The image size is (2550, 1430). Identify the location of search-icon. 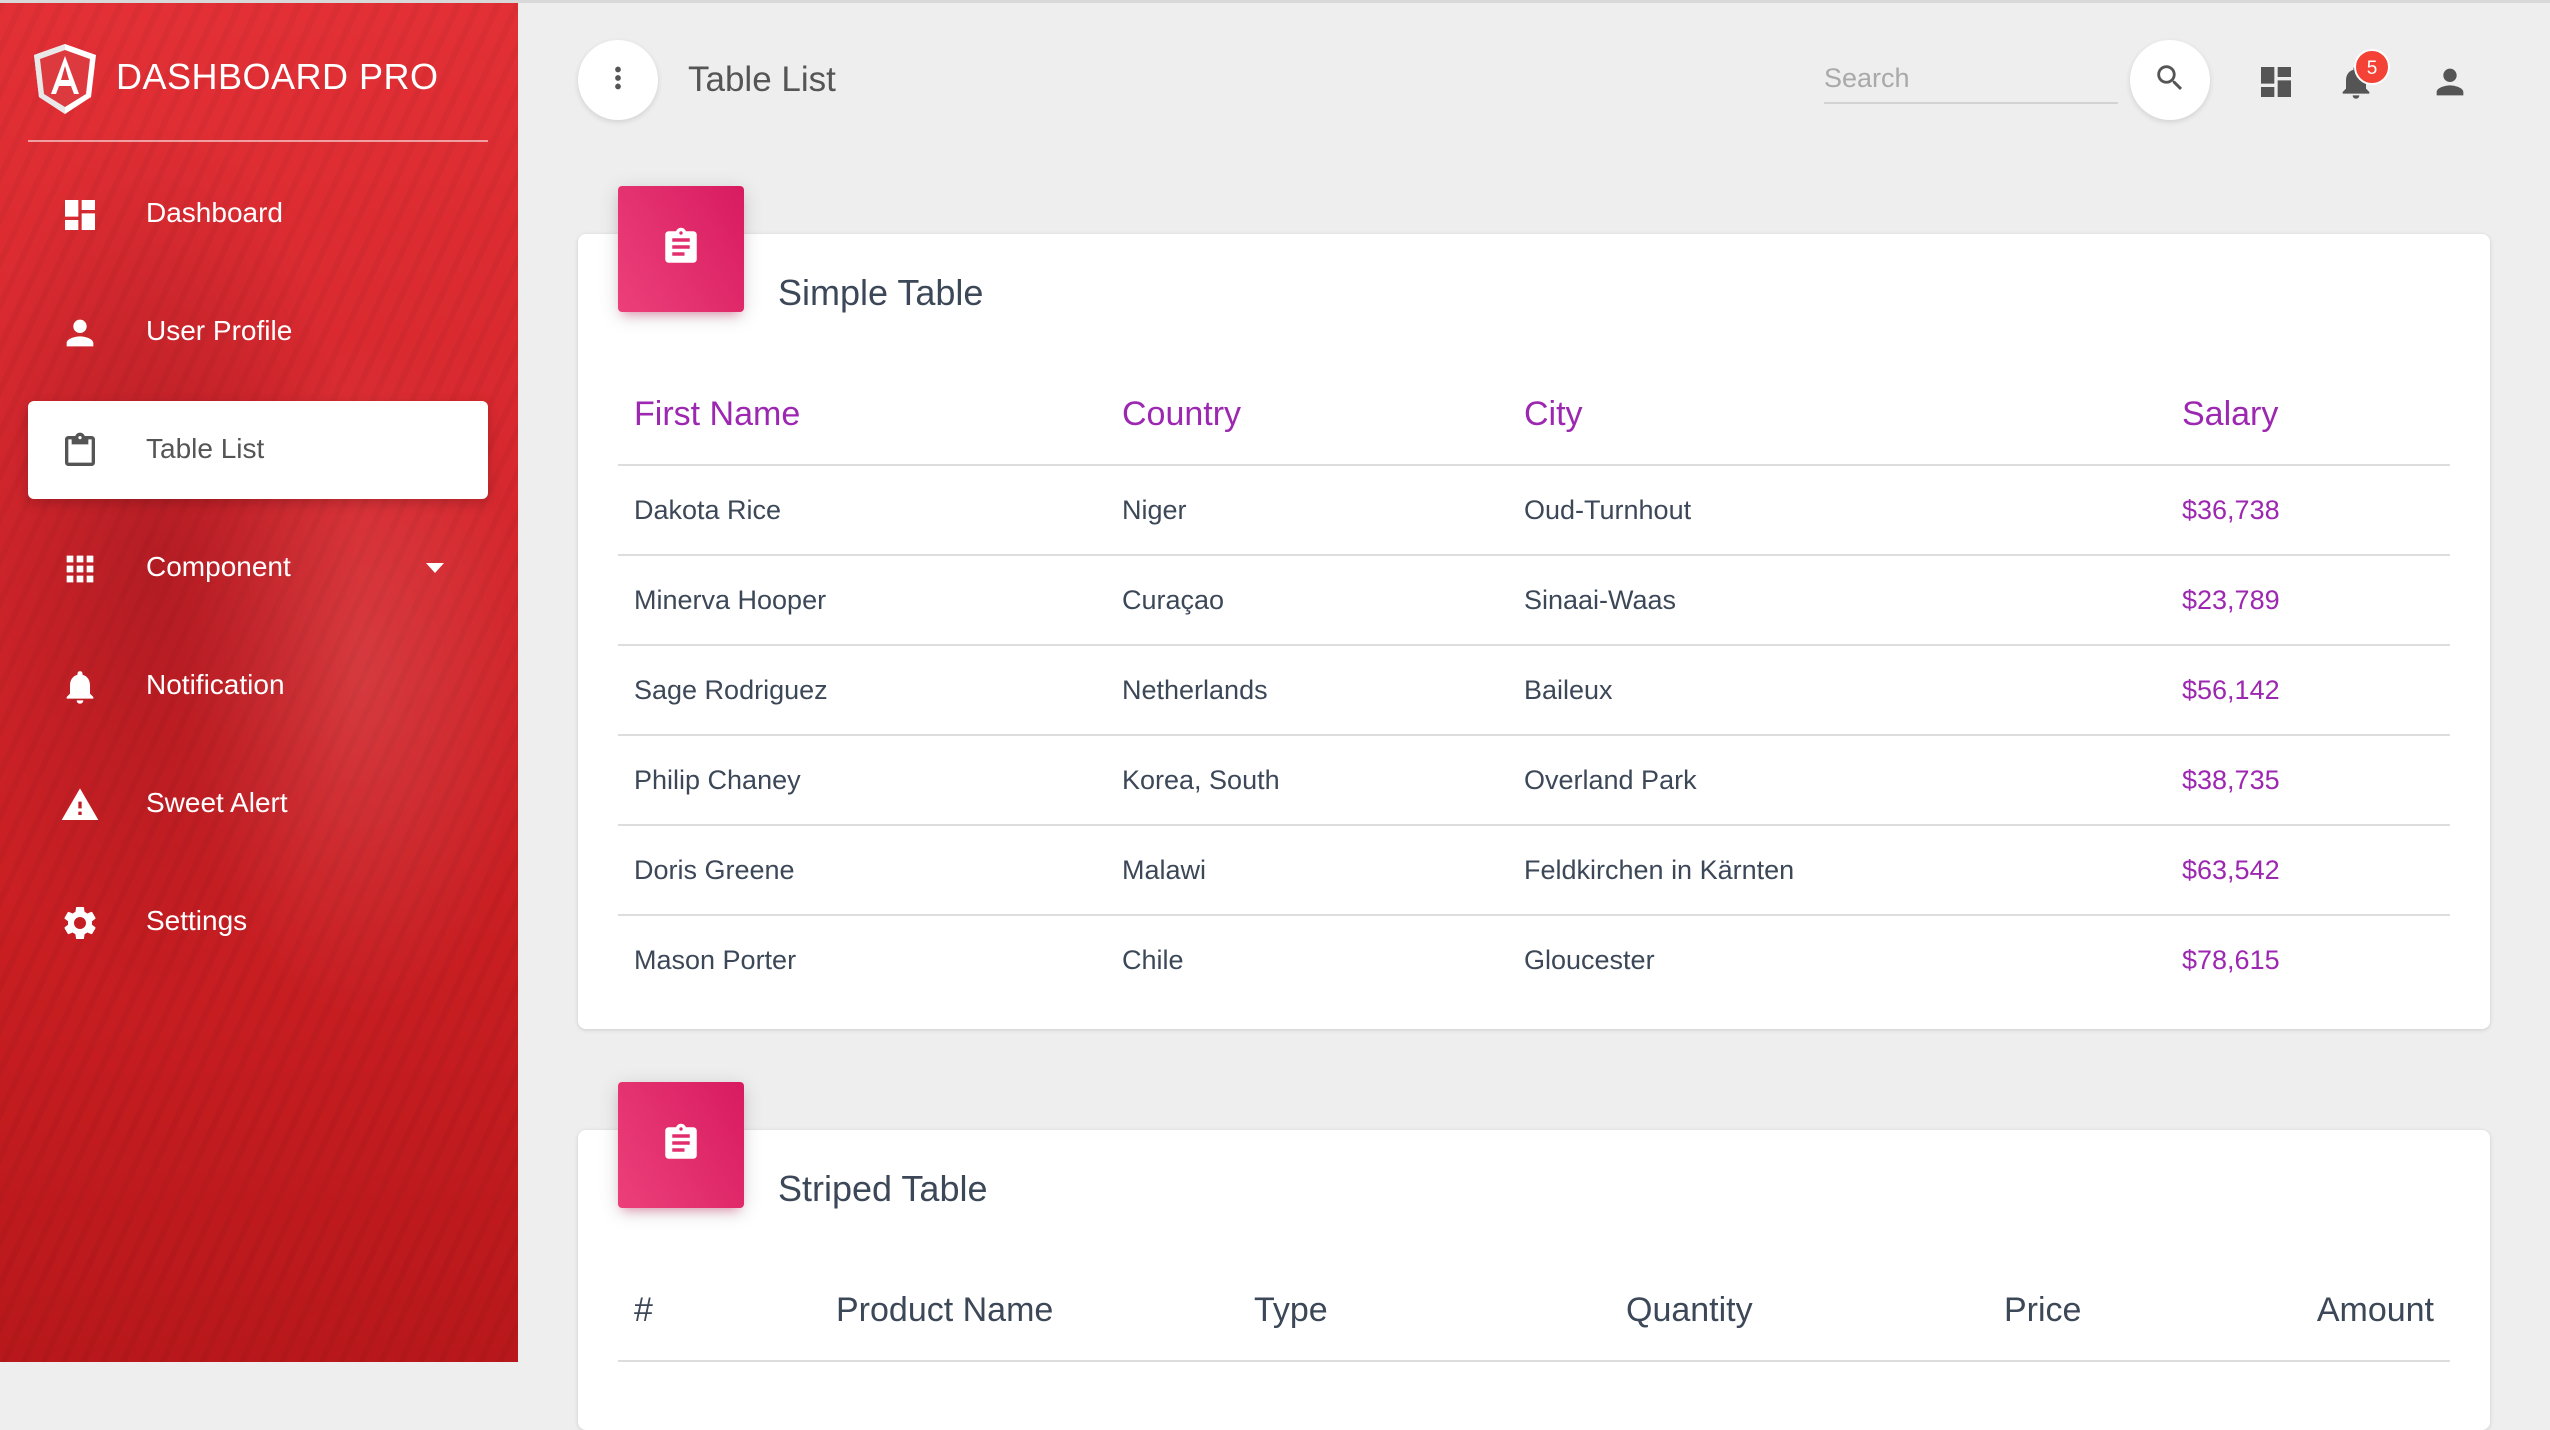
(2170, 80).